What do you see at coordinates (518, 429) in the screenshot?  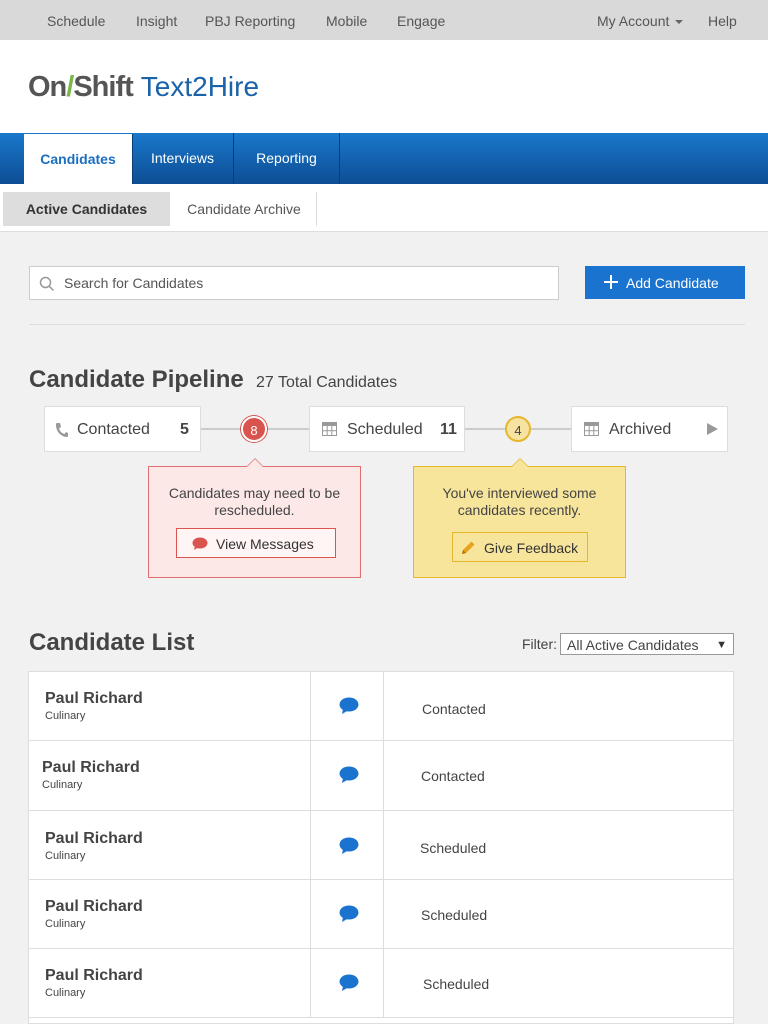 I see `feedback-alert-badge: 4` at bounding box center [518, 429].